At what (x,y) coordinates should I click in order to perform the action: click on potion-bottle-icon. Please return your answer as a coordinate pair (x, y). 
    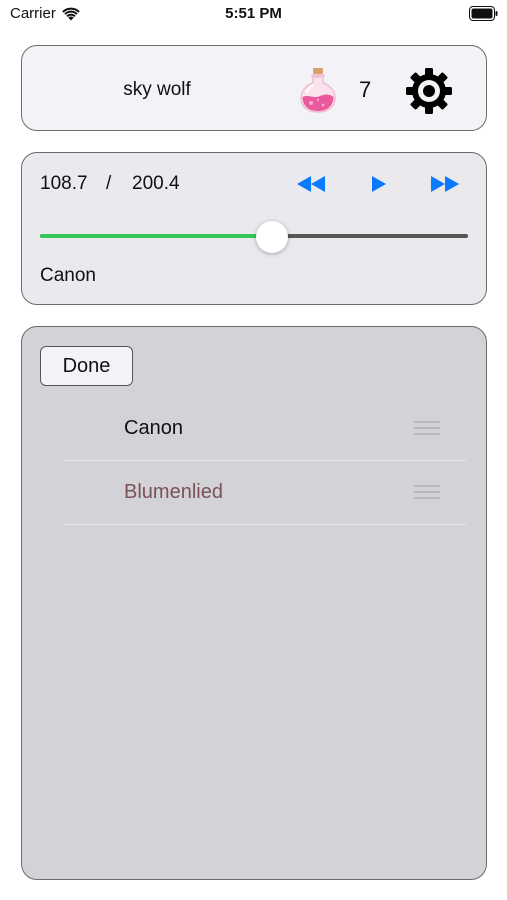
    Looking at the image, I should click on (318, 90).